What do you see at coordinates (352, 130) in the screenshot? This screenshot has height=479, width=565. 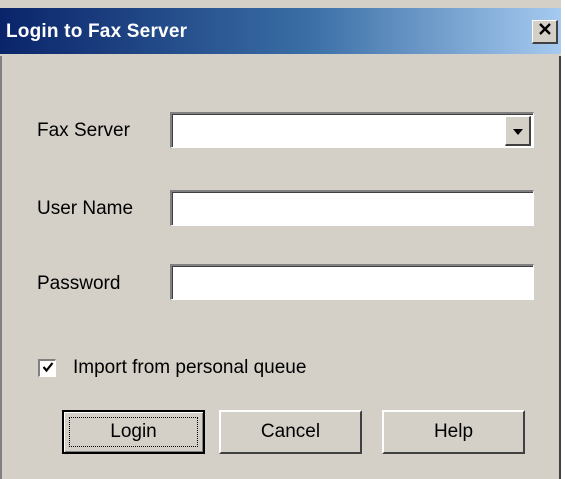 I see `fax-server-combobox` at bounding box center [352, 130].